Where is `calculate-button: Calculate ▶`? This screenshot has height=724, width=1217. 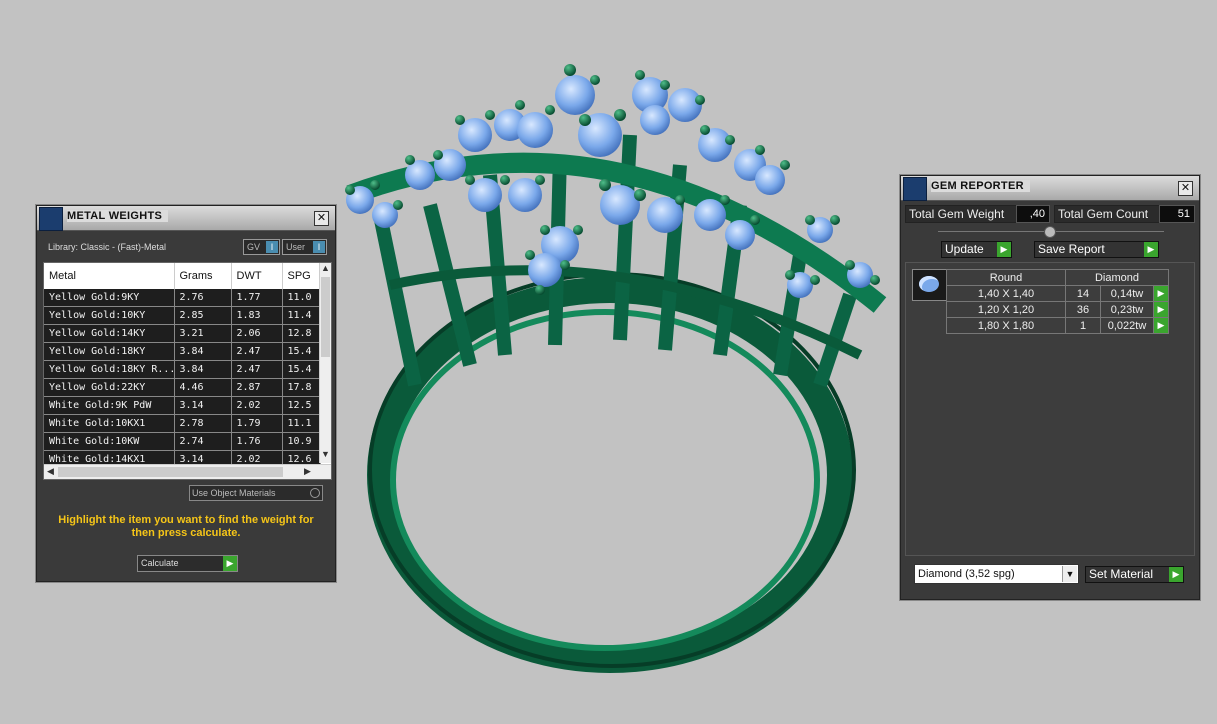 calculate-button: Calculate ▶ is located at coordinates (187, 563).